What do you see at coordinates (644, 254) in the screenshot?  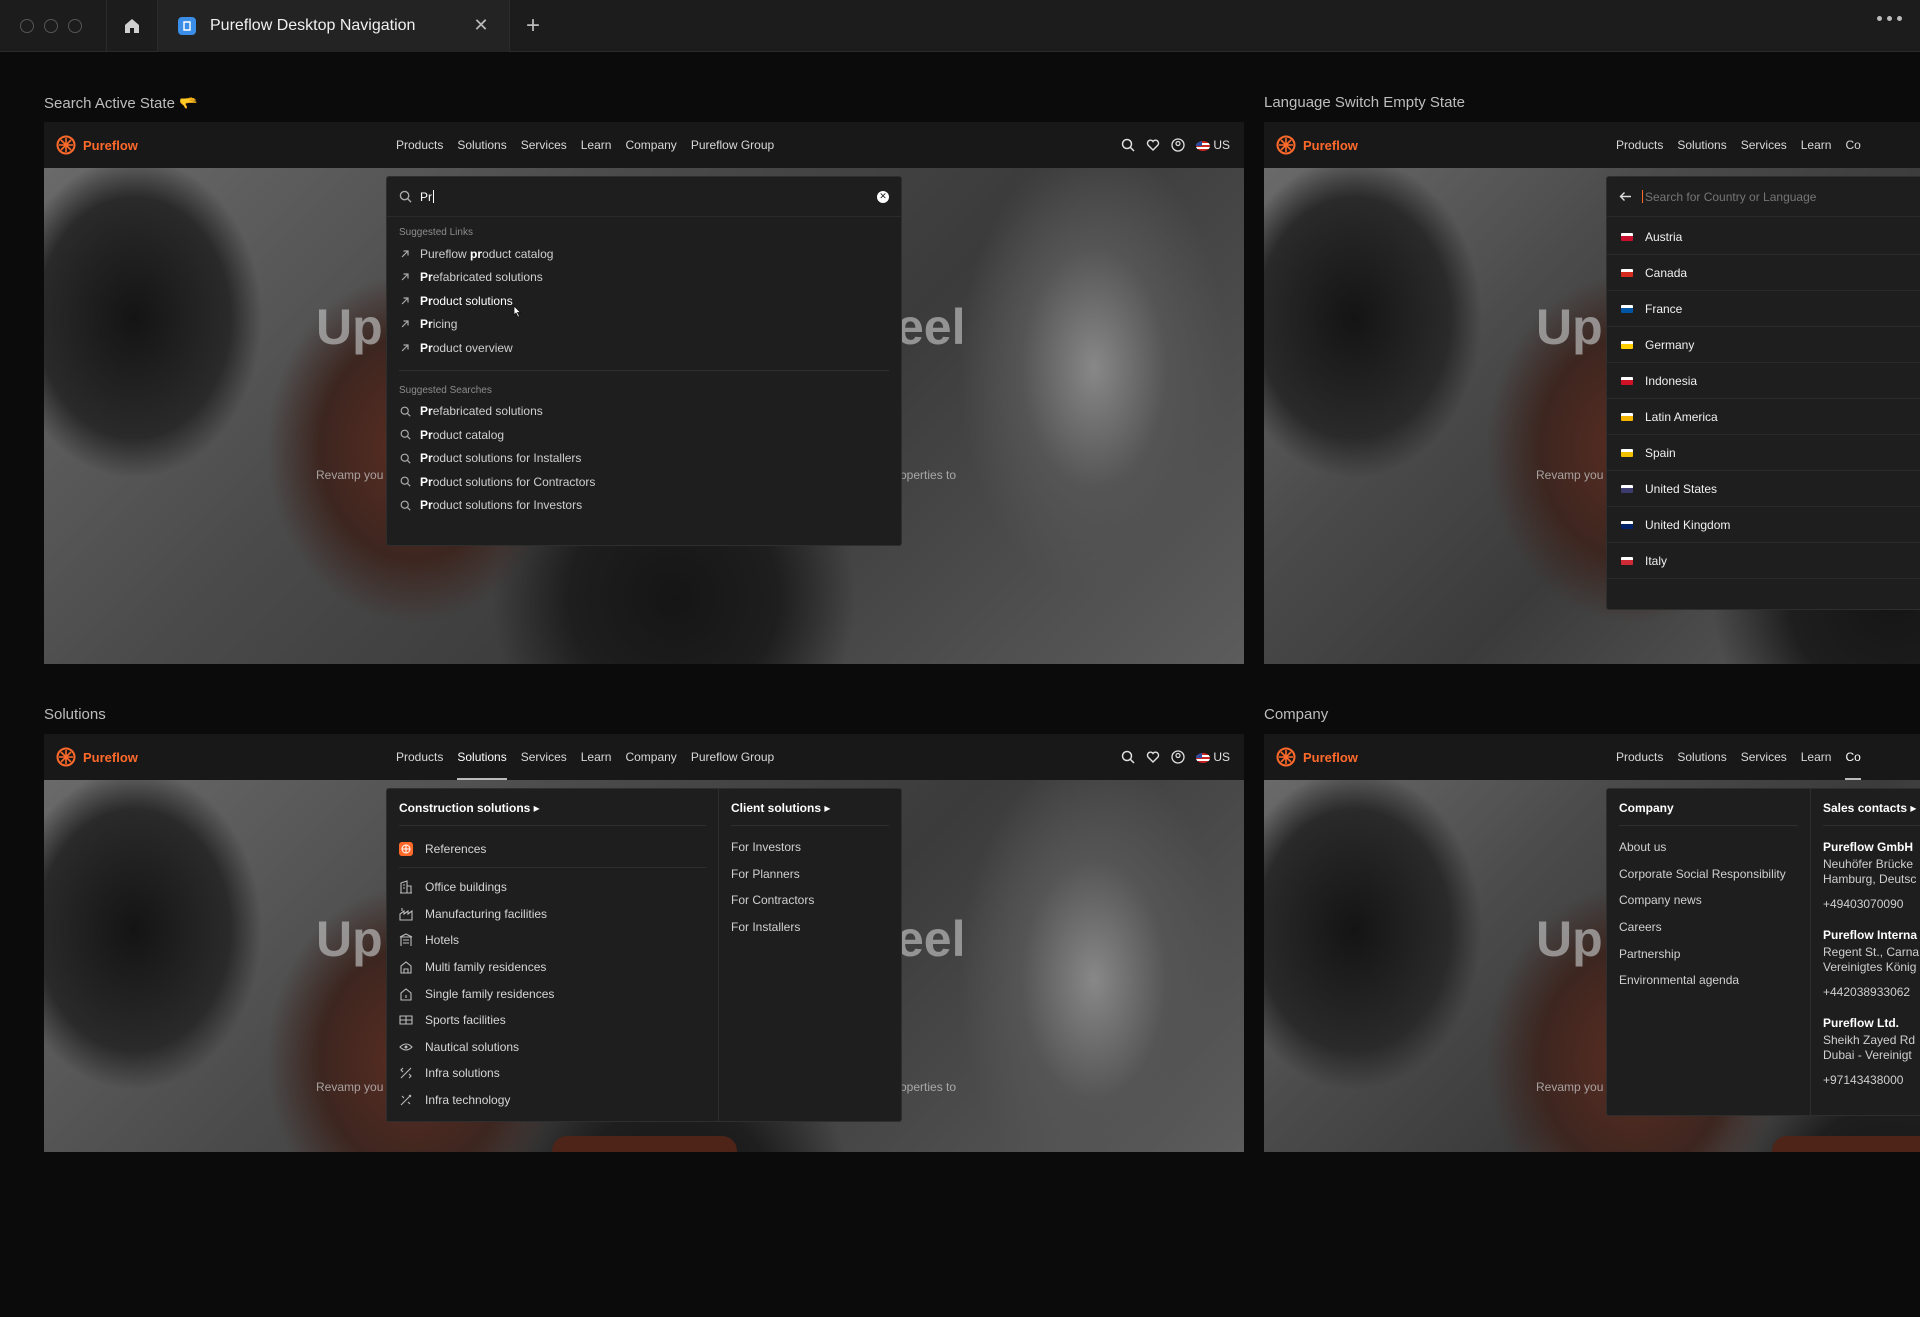 I see `suggested-link: Pureflow product catalog` at bounding box center [644, 254].